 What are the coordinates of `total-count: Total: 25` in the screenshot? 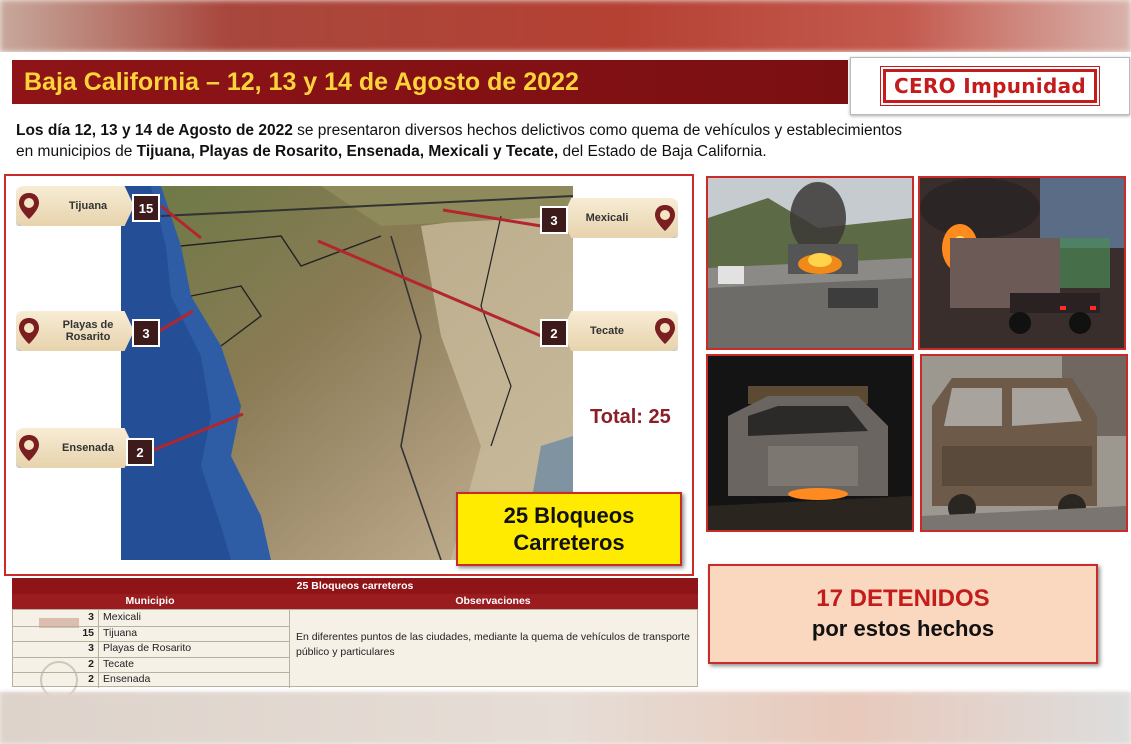 It's located at (630, 417).